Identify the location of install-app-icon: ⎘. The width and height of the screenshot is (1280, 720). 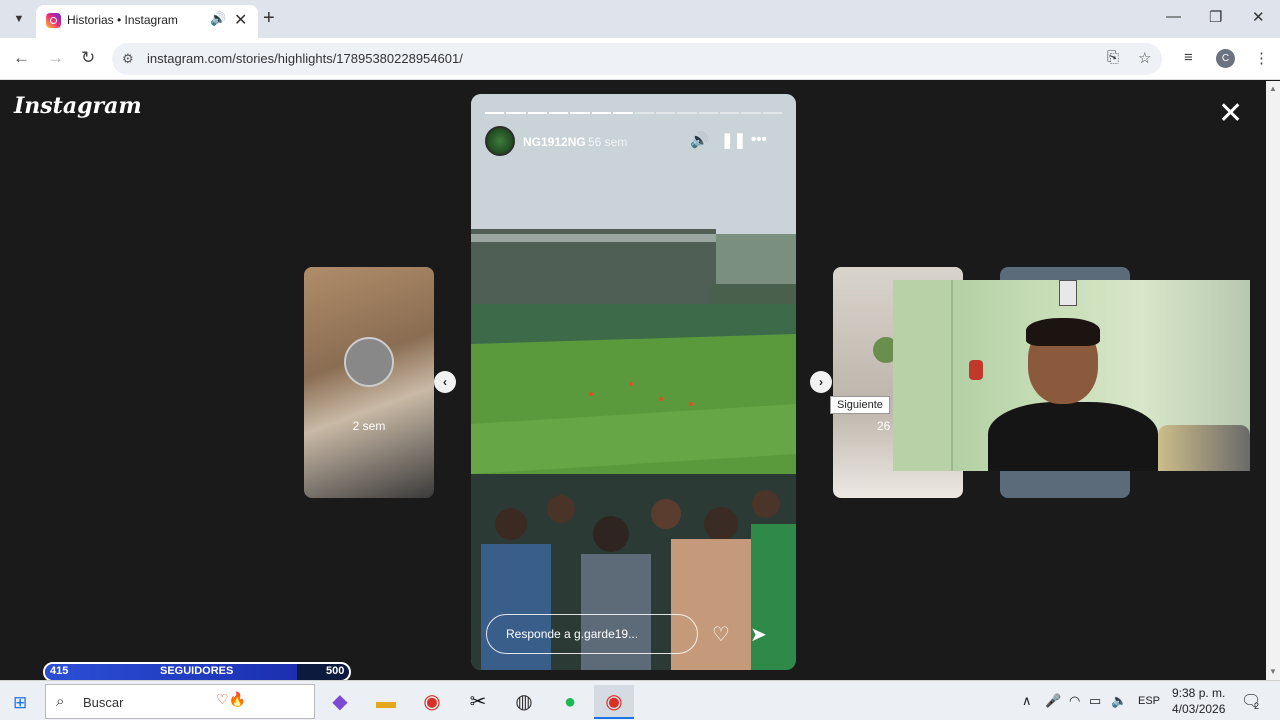
(1113, 57).